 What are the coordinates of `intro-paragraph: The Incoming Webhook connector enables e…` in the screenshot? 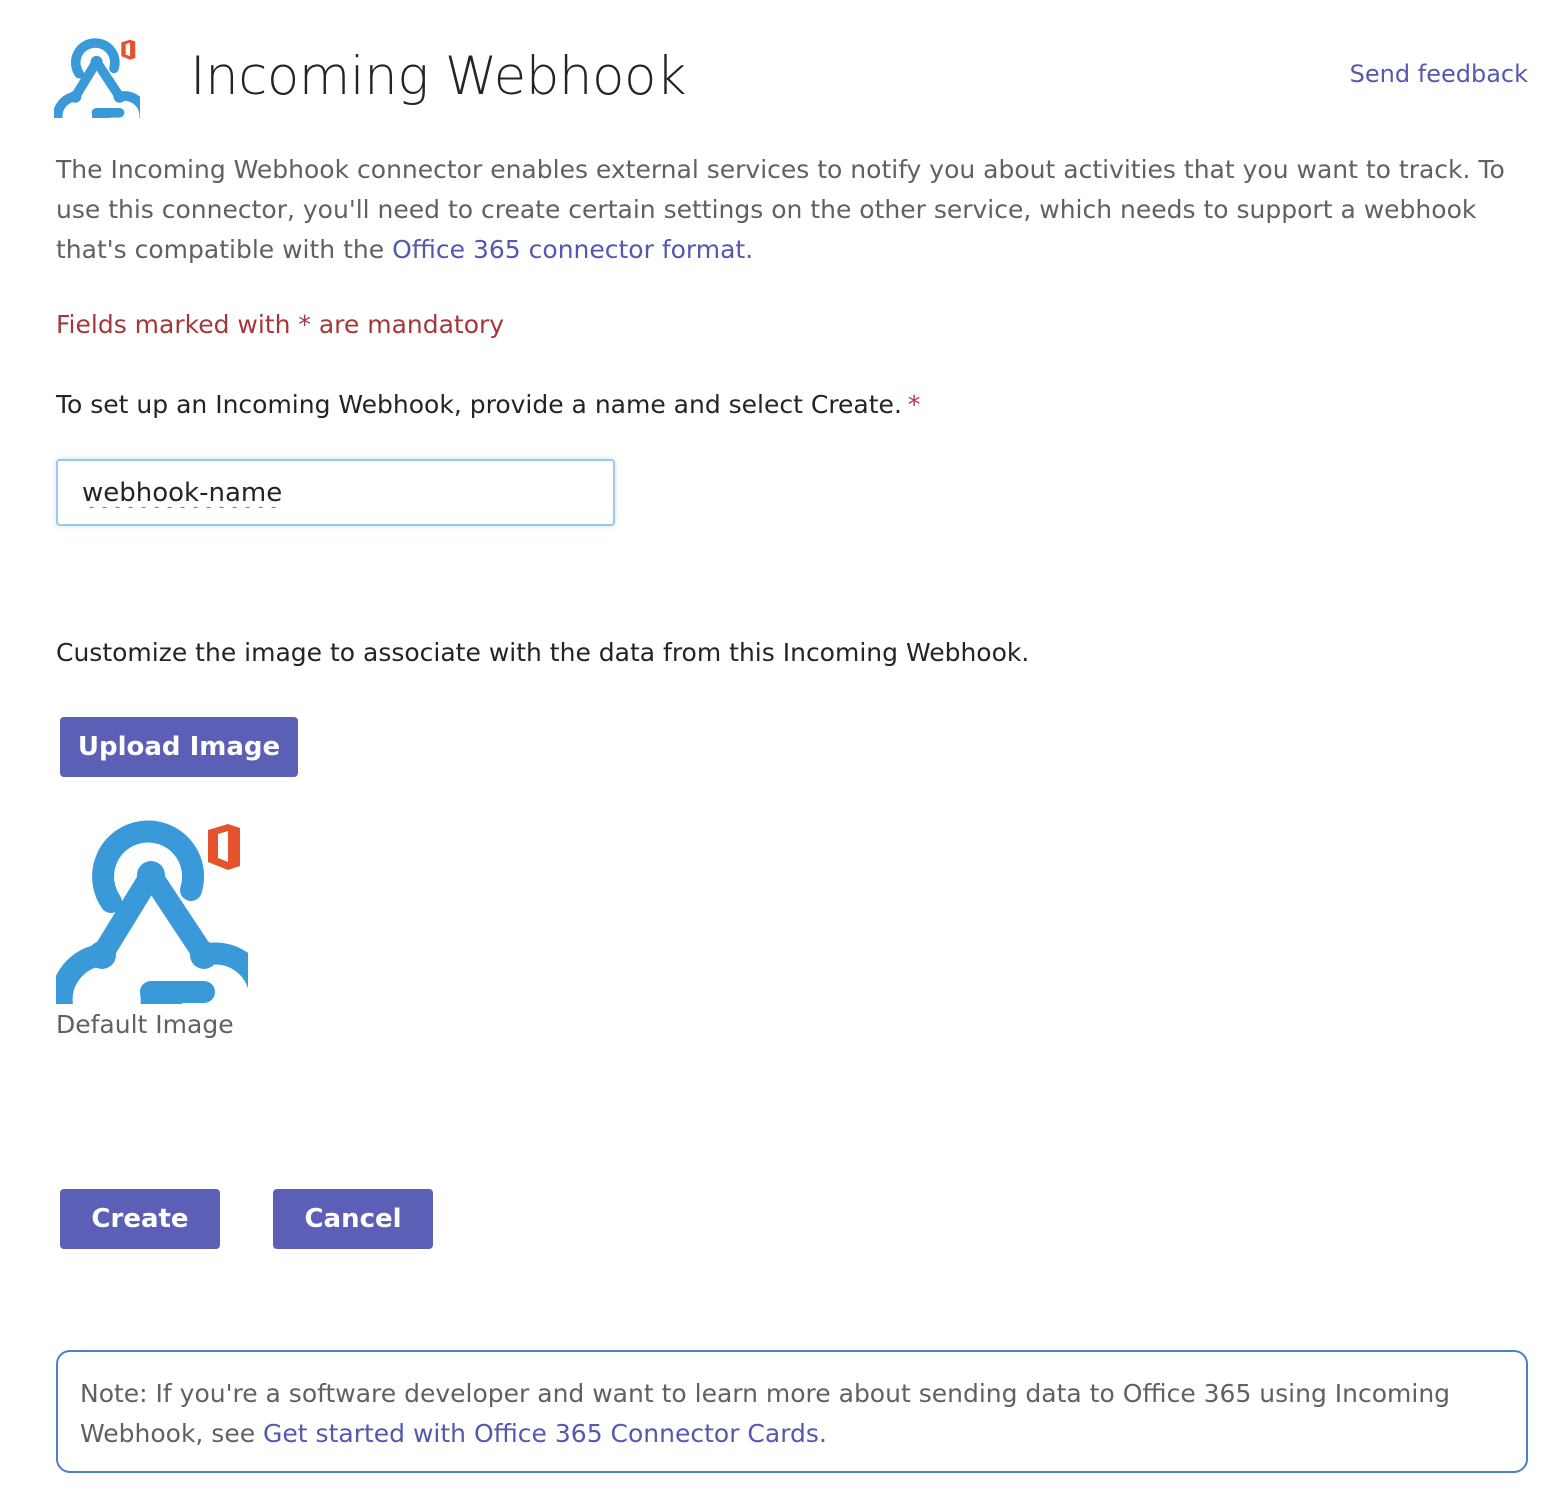 It's located at (796, 210).